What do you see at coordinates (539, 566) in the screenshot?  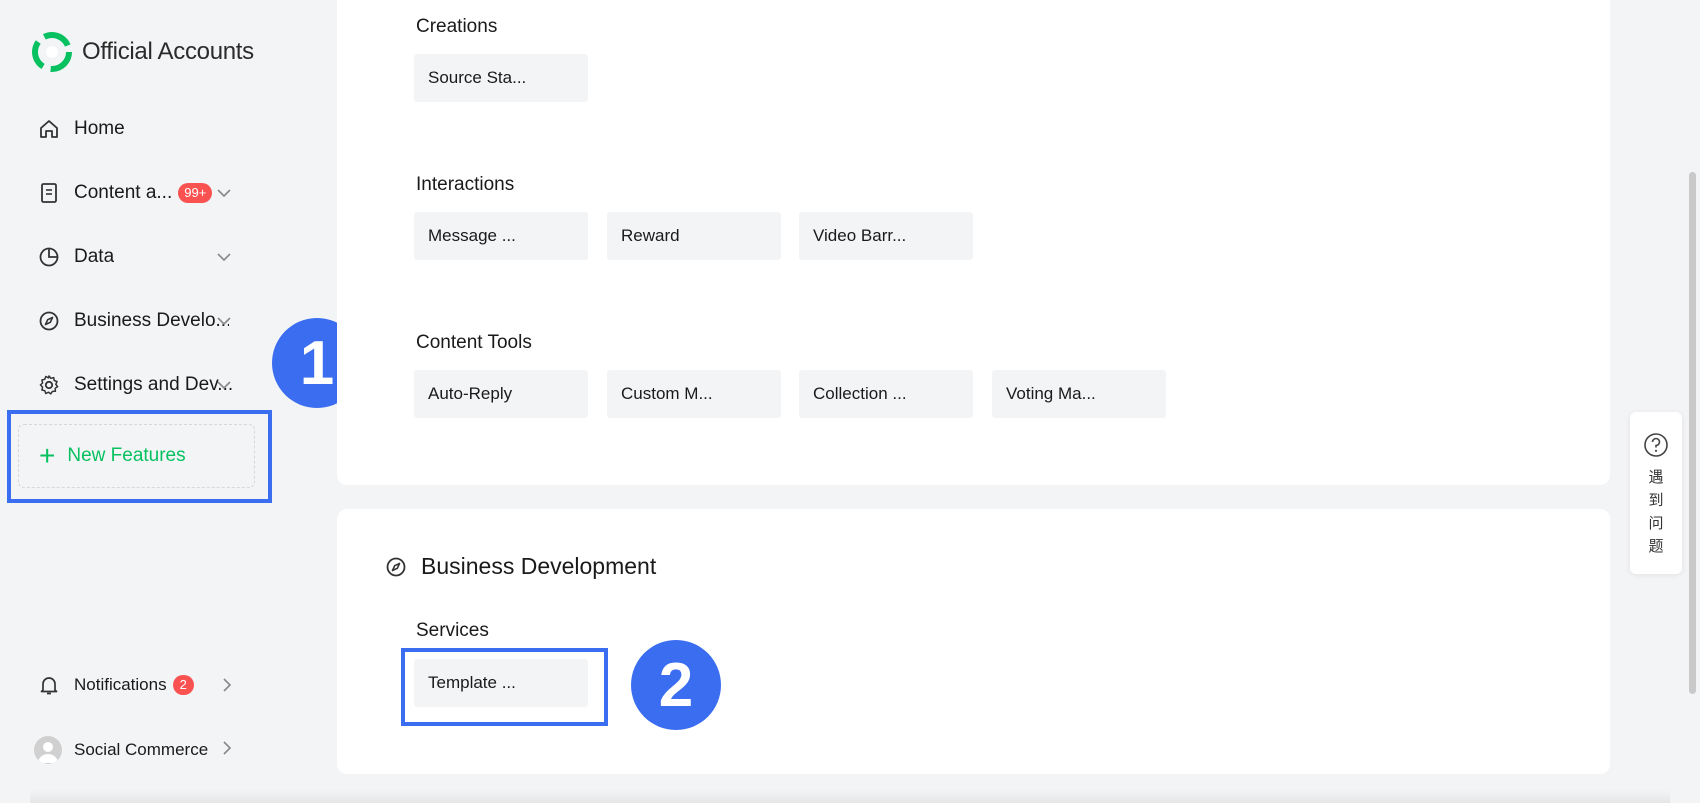 I see `business-development-title: Business Development` at bounding box center [539, 566].